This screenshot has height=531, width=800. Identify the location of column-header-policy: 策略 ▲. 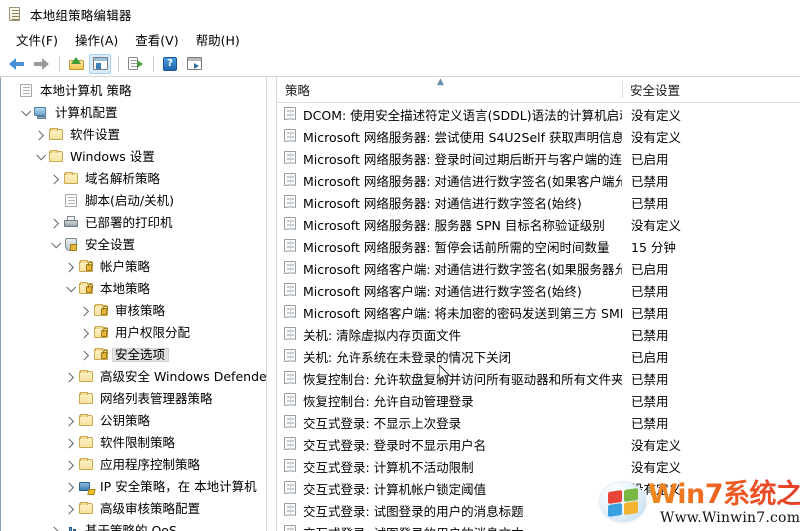
(449, 89).